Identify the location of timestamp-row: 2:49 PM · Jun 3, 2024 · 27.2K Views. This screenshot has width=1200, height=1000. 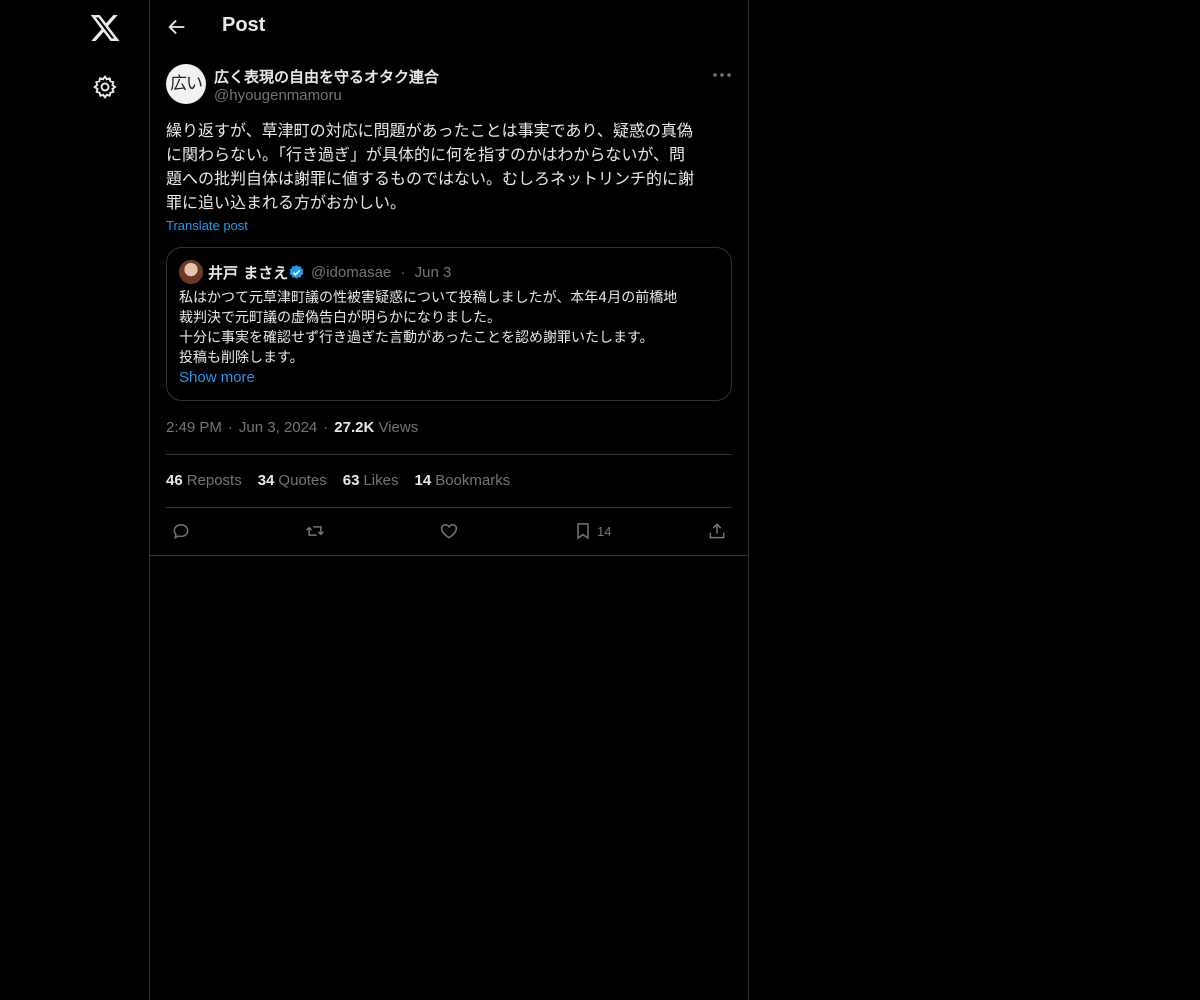
(292, 427).